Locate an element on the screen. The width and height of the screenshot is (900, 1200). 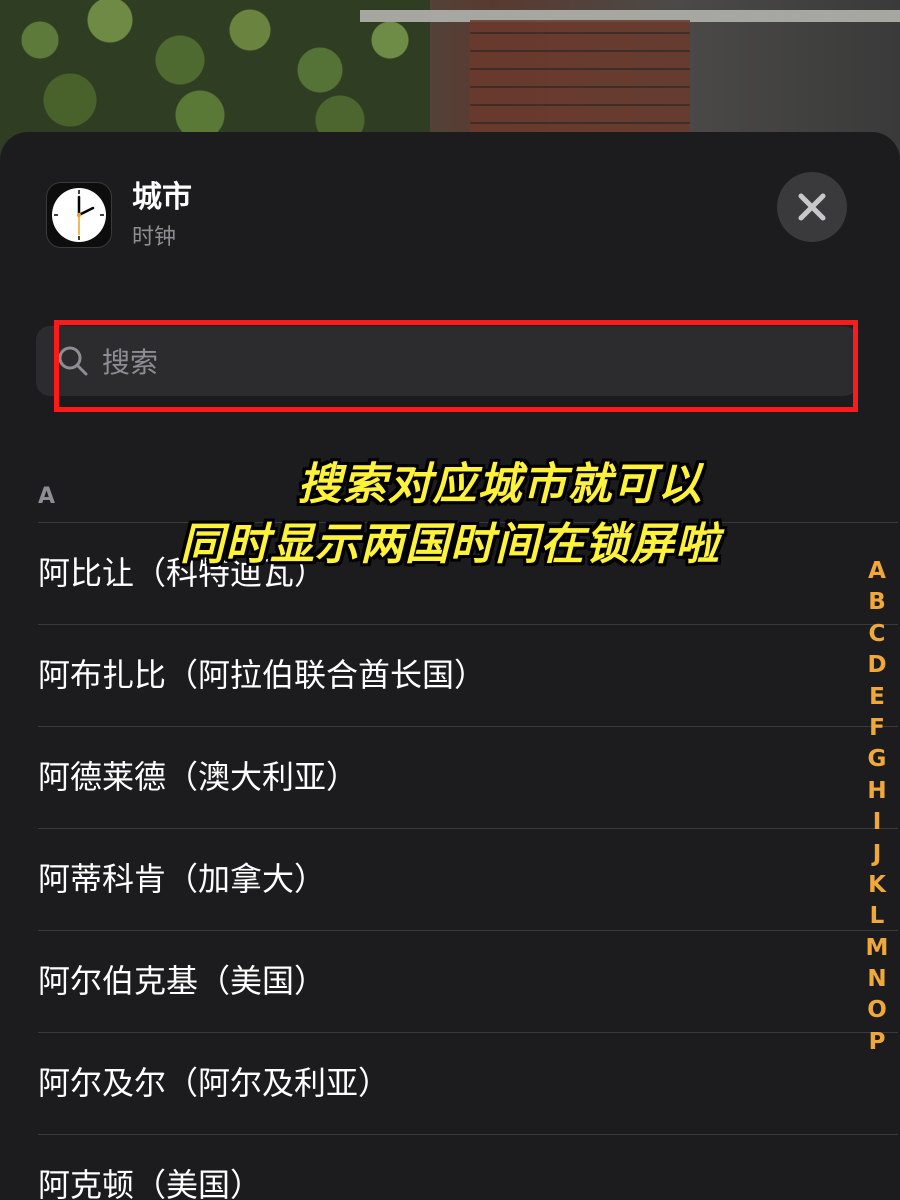
city-row: 阿尔伯克基（美国） is located at coordinates (468, 981).